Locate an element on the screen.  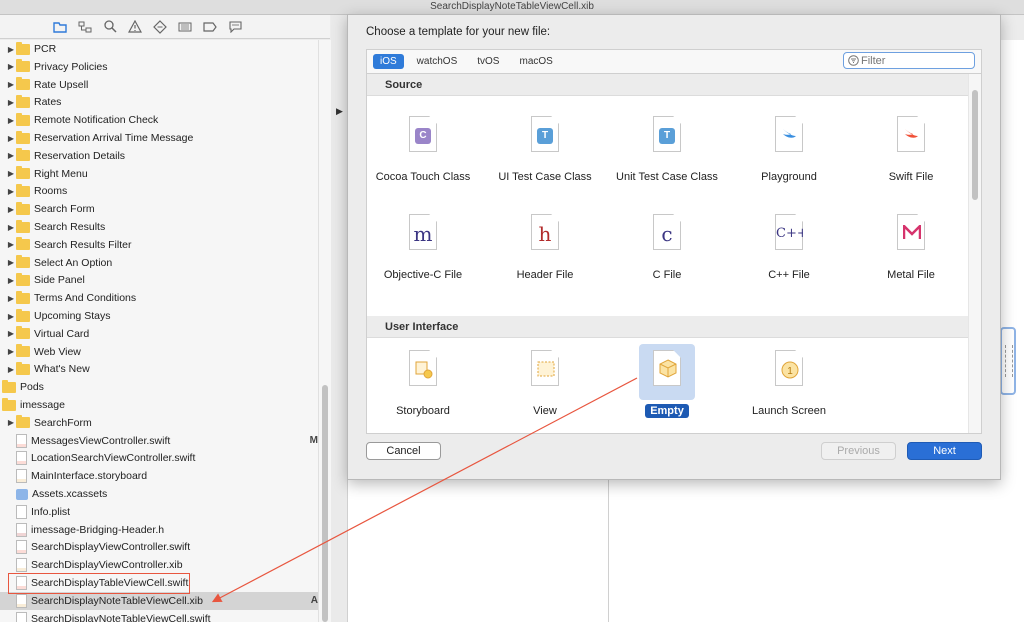
issue-navigator-icon is located at coordinates (135, 27).